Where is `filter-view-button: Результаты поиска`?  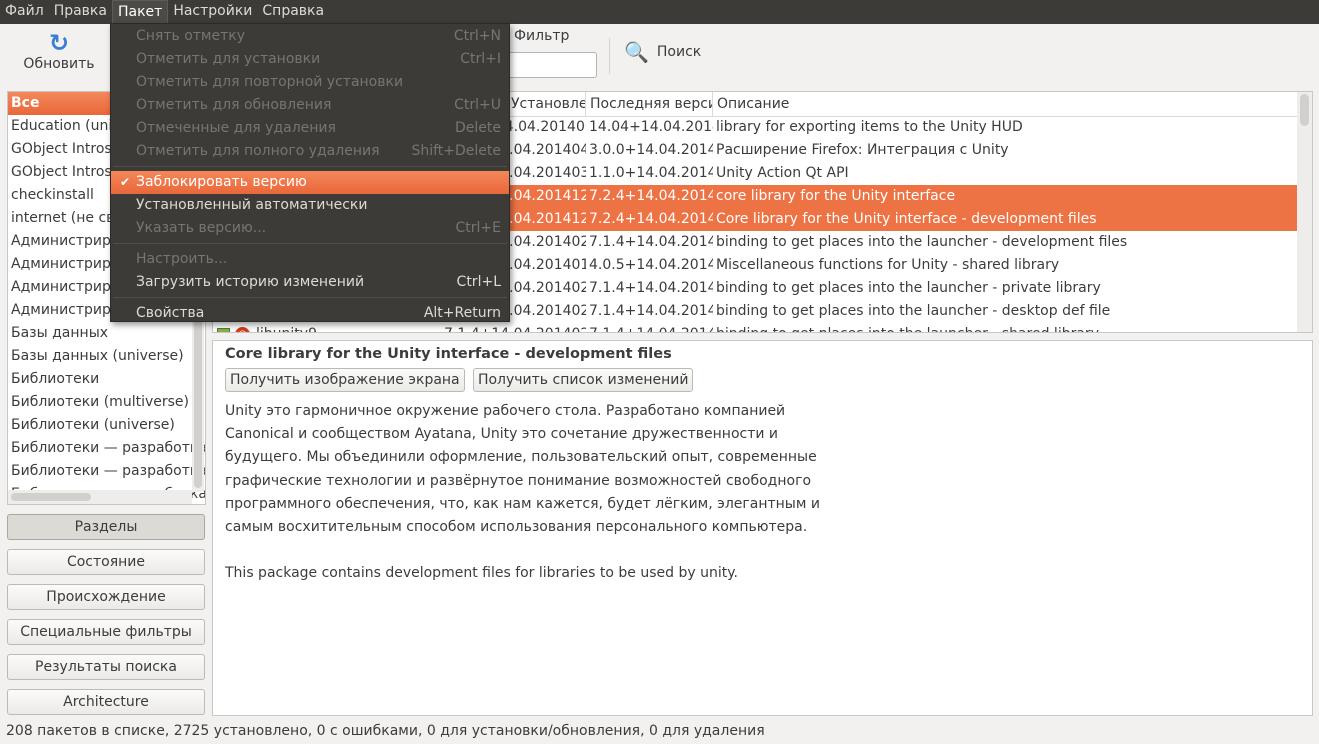
filter-view-button: Результаты поиска is located at coordinates (106, 667).